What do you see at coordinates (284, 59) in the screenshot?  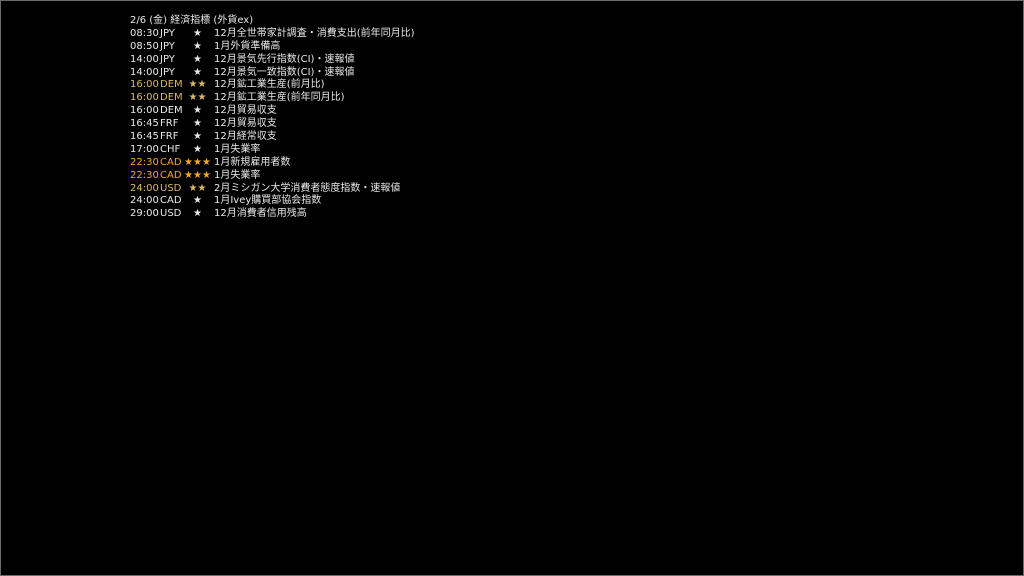 I see `event-name: 12月景気先行指数(CI)・速報値` at bounding box center [284, 59].